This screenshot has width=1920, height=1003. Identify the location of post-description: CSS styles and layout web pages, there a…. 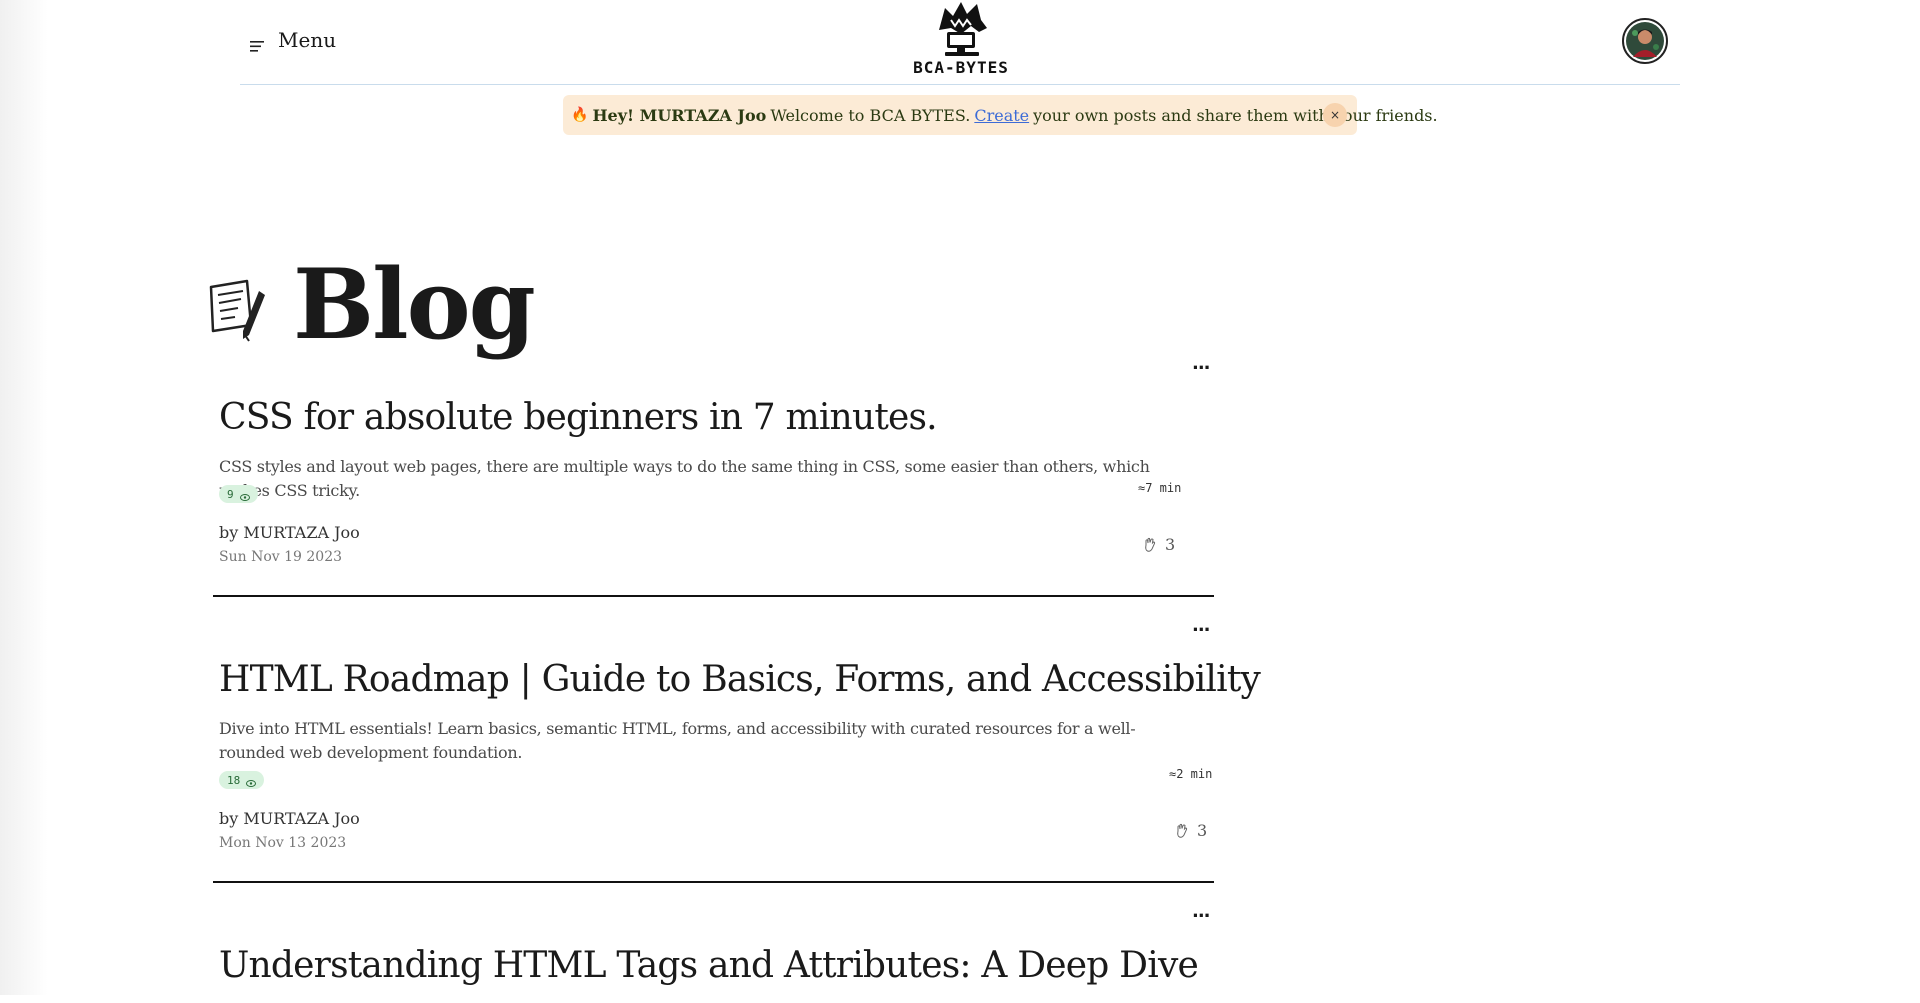
(684, 478).